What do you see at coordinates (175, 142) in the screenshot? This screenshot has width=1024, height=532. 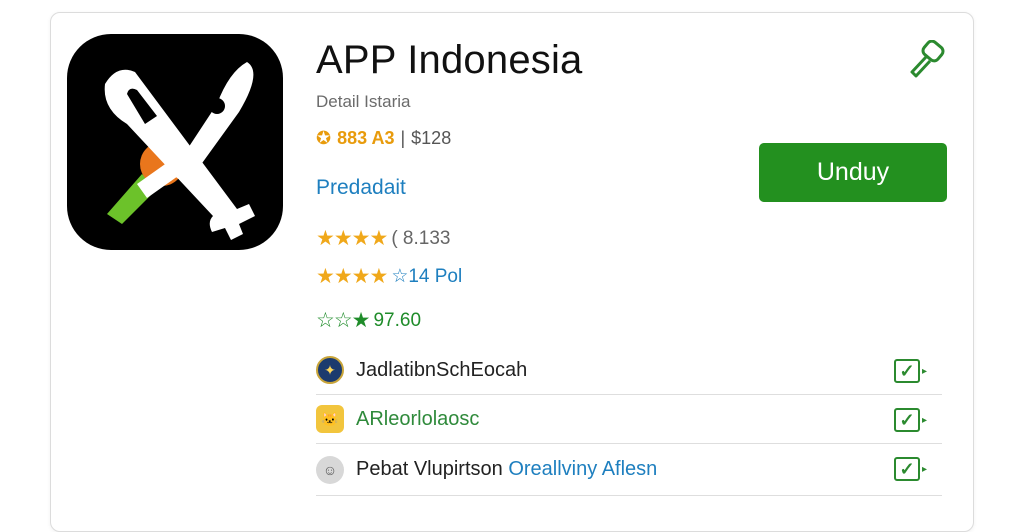 I see `app-icon` at bounding box center [175, 142].